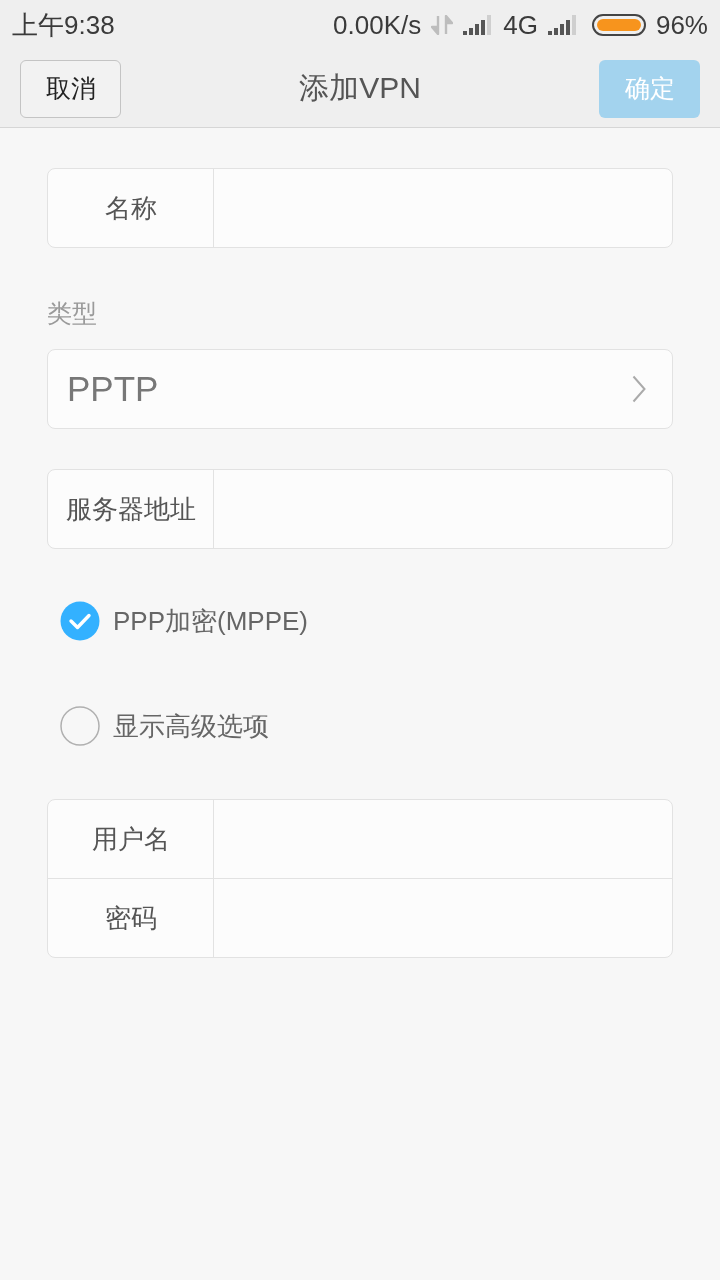 The height and width of the screenshot is (1280, 720). What do you see at coordinates (681, 25) in the screenshot?
I see `battery-percent: 96%` at bounding box center [681, 25].